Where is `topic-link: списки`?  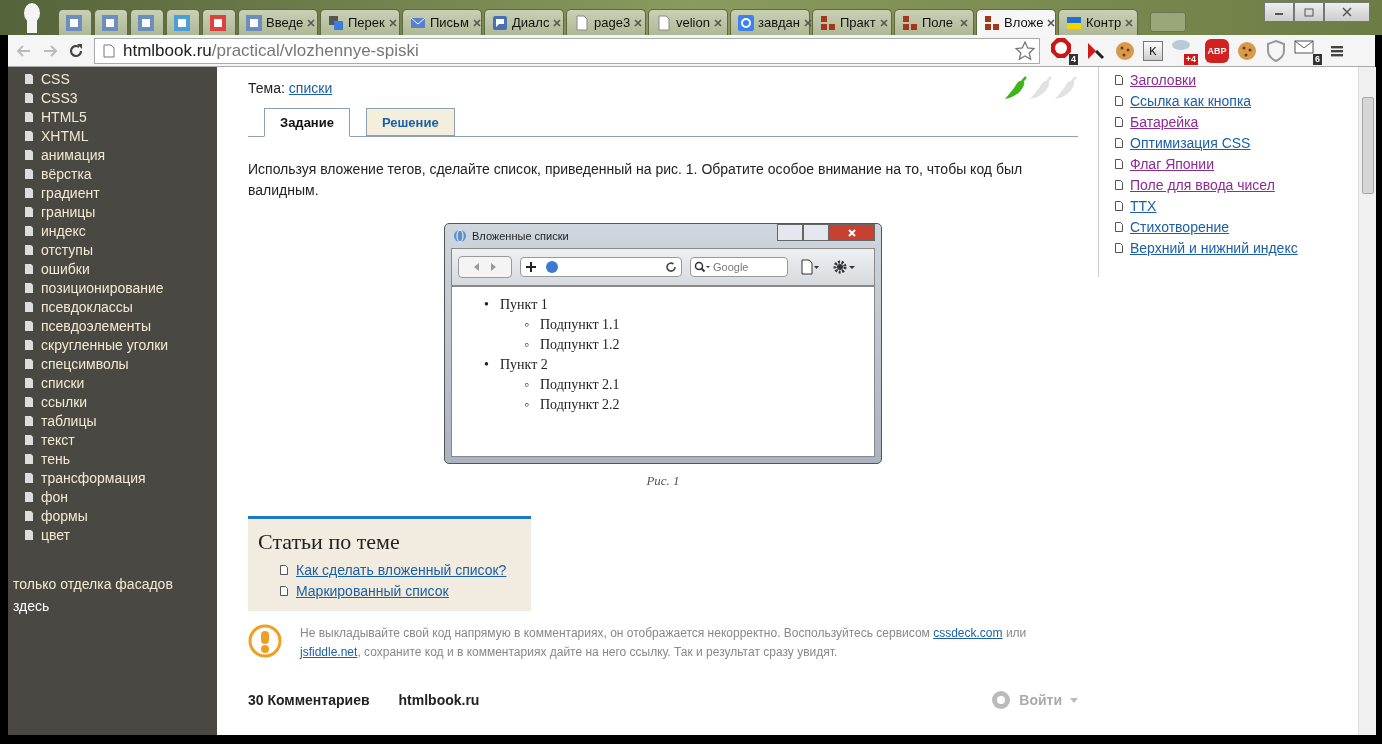
topic-link: списки is located at coordinates (310, 88).